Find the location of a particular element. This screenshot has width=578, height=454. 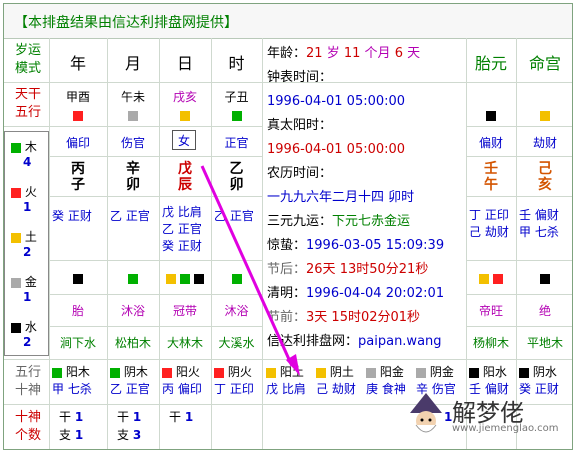

metal-square-icon is located at coordinates (16, 282).